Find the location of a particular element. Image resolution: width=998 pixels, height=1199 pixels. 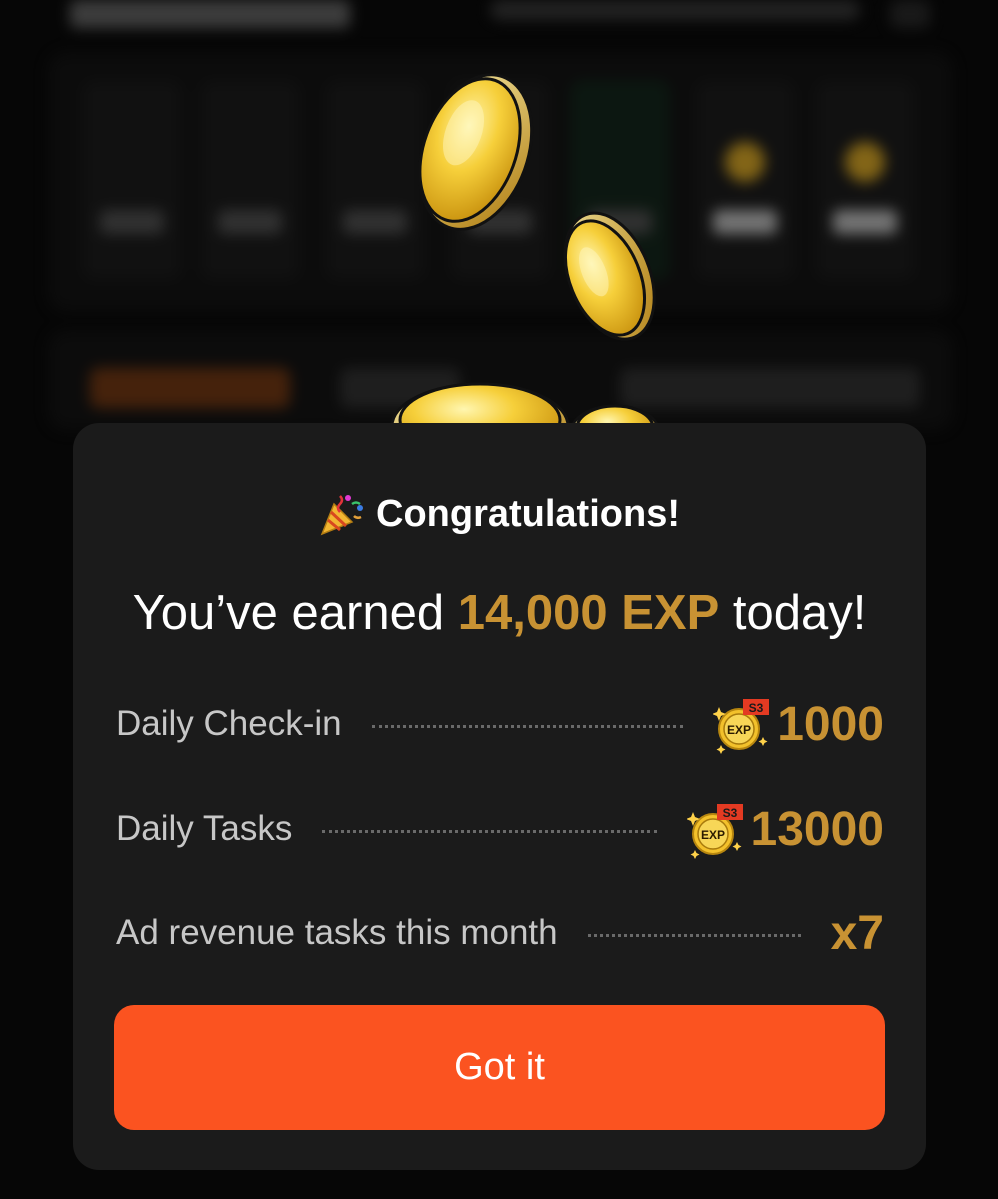

row-value: EXP S3 1000 is located at coordinates (798, 724).